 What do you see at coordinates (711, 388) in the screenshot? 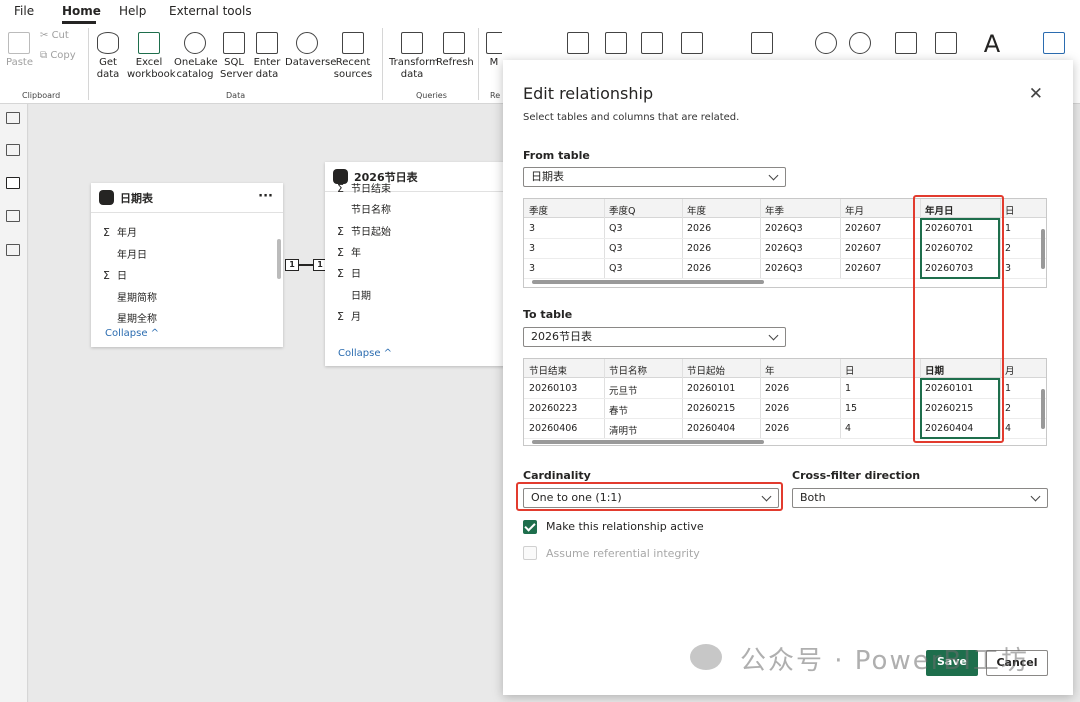
I see `grid-cell: 20260101` at bounding box center [711, 388].